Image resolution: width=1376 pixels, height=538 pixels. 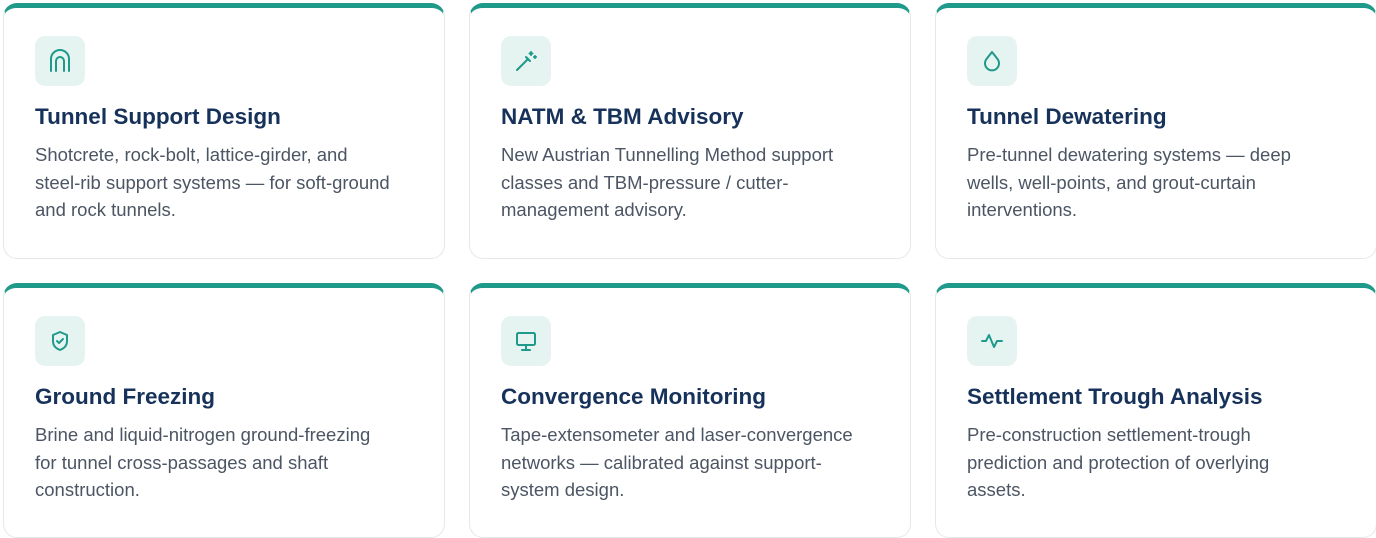 What do you see at coordinates (992, 61) in the screenshot?
I see `droplet-icon` at bounding box center [992, 61].